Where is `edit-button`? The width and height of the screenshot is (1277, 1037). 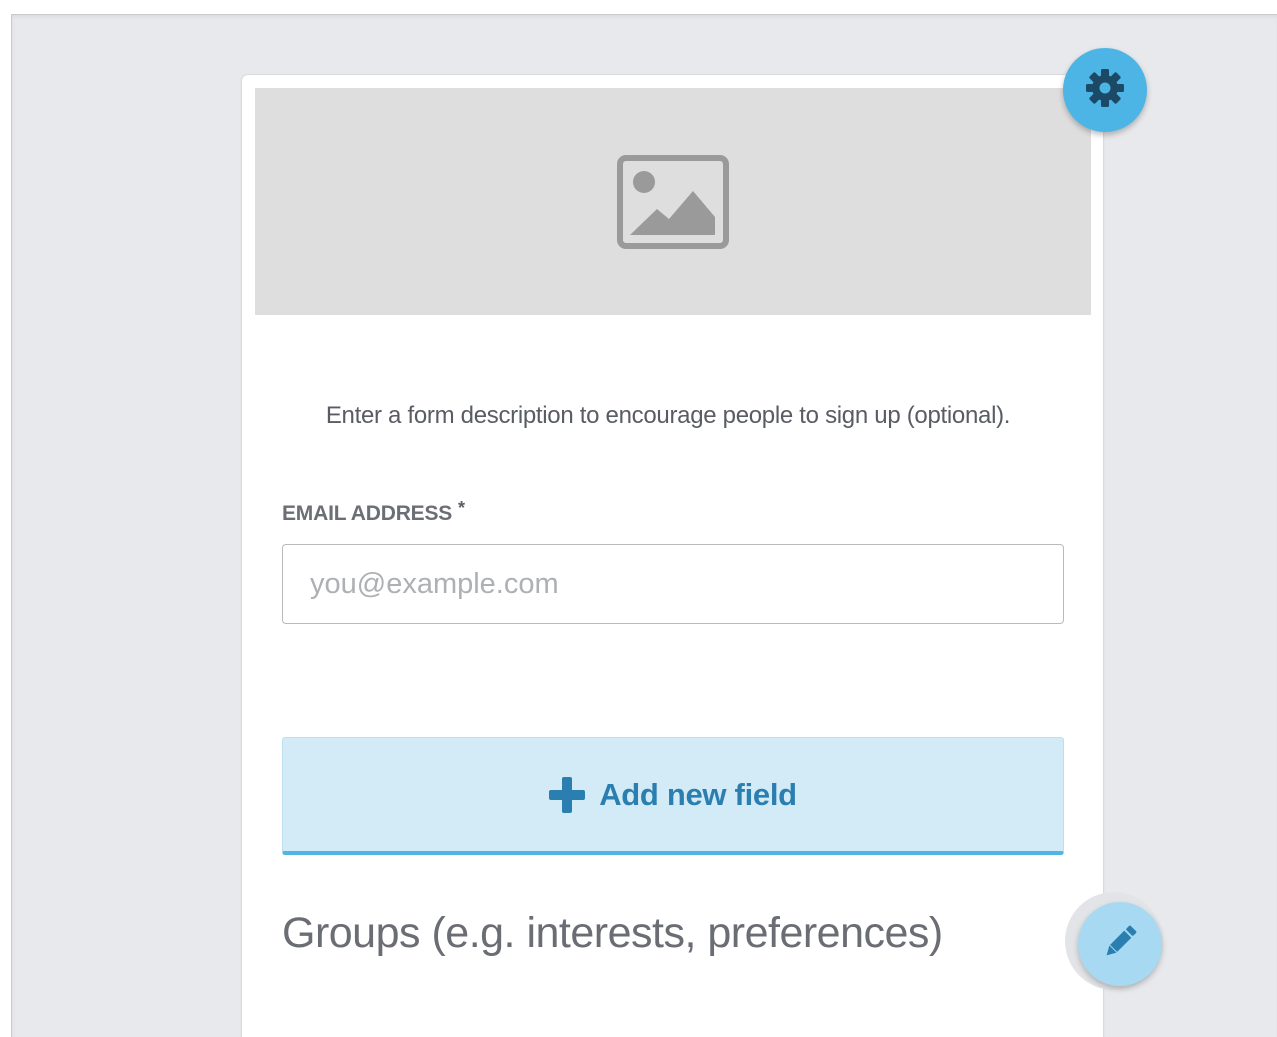
edit-button is located at coordinates (1120, 944).